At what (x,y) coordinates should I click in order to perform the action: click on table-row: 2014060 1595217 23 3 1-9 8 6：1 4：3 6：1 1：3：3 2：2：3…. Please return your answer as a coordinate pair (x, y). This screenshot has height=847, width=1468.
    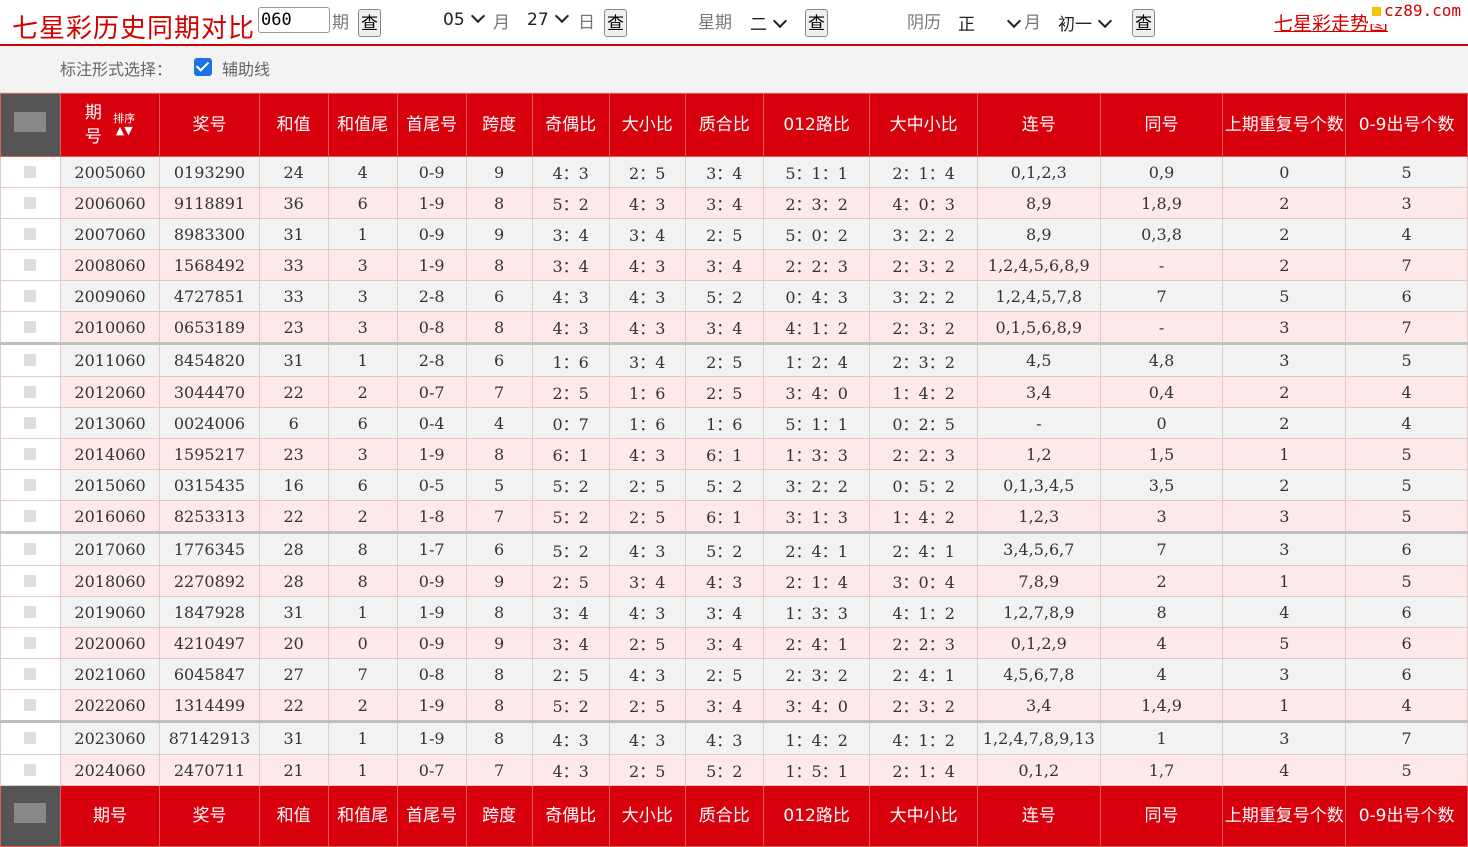
    Looking at the image, I should click on (734, 454).